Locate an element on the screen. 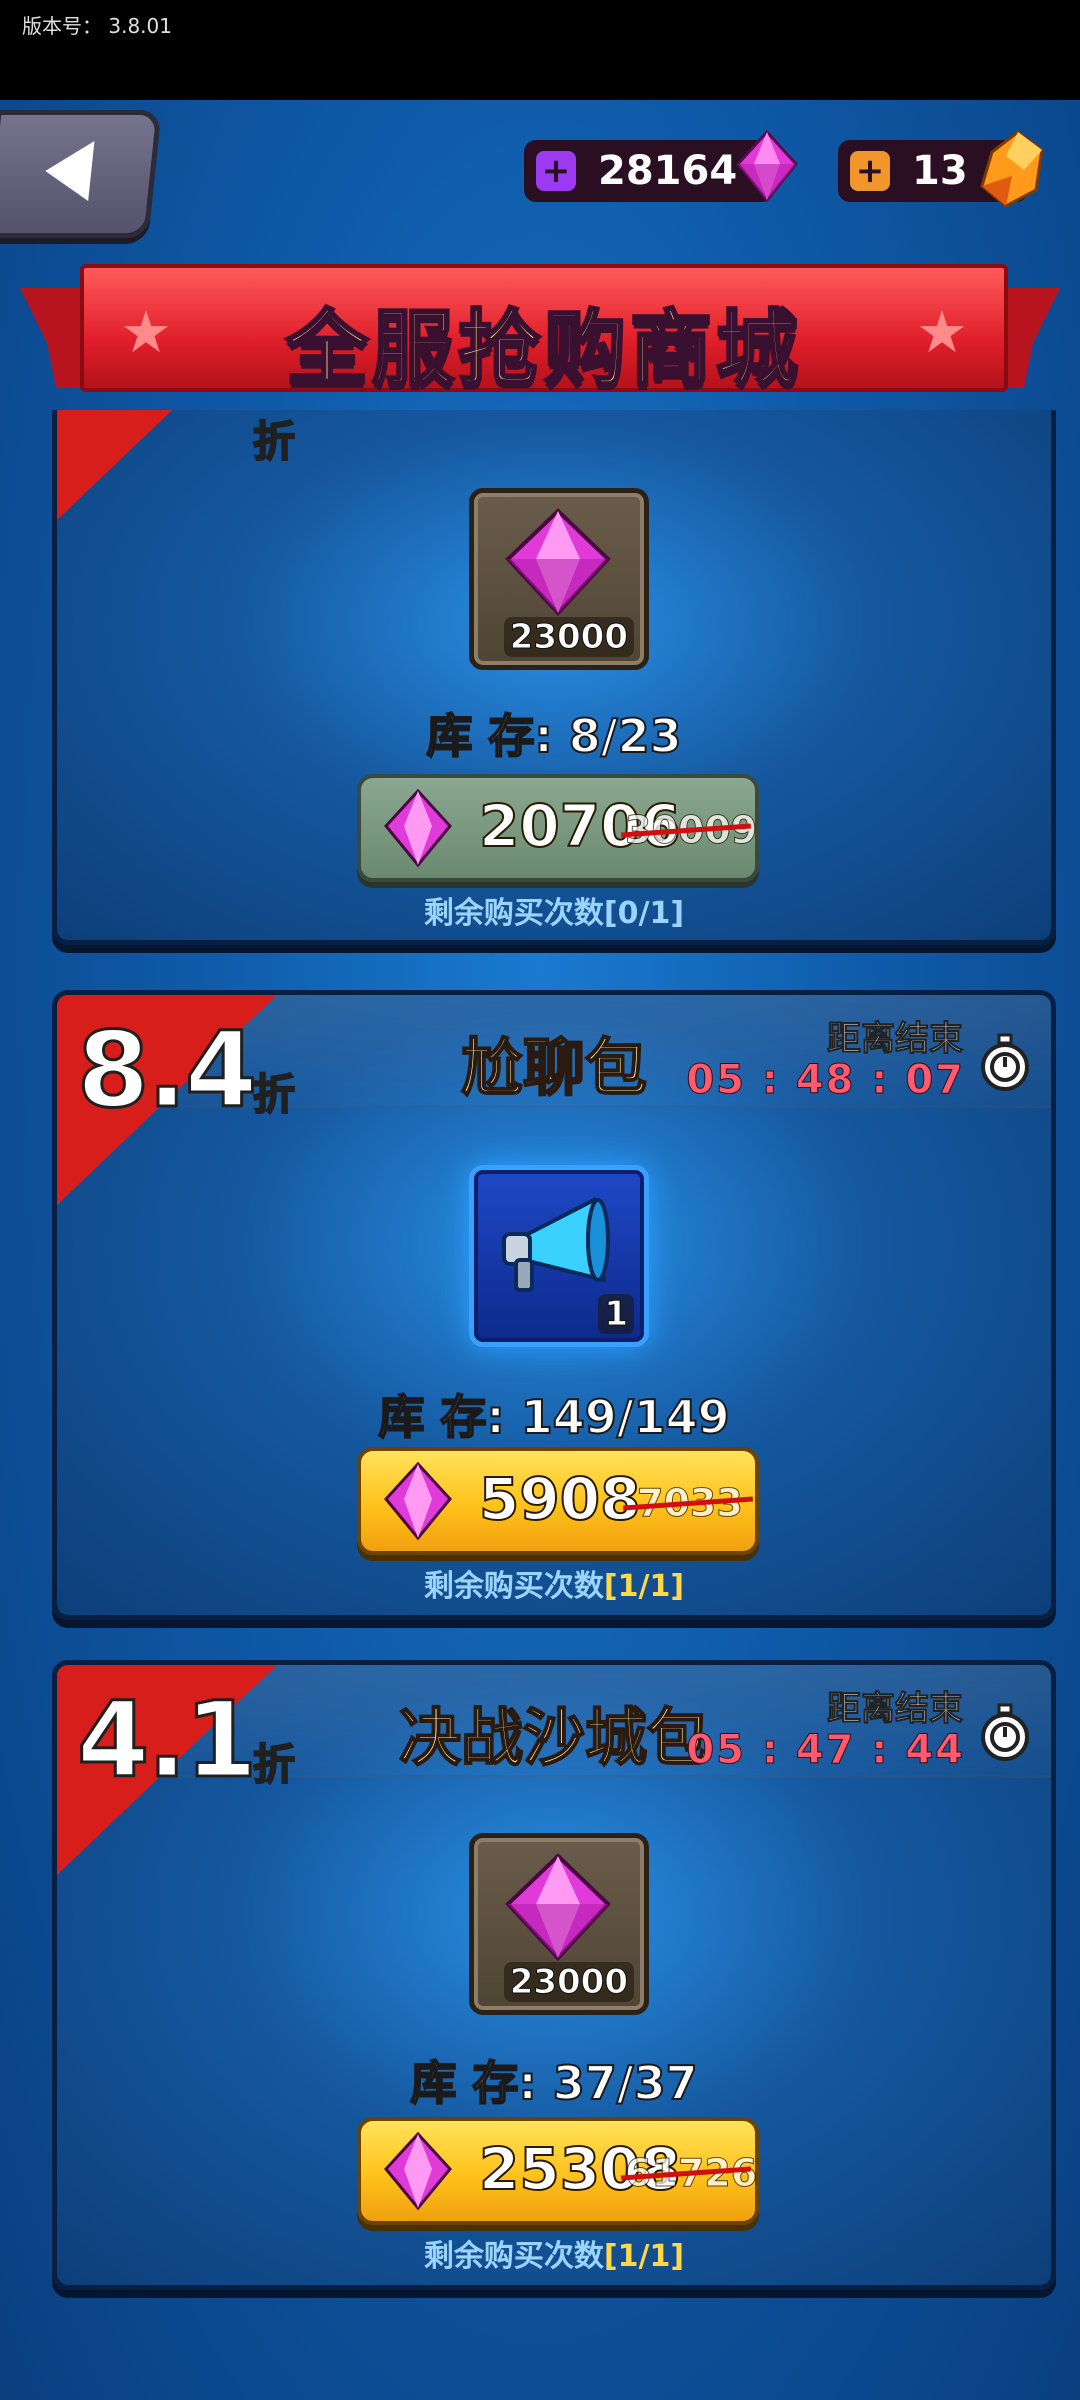  status-bar: 版本号： 3.8.01 is located at coordinates (540, 50).